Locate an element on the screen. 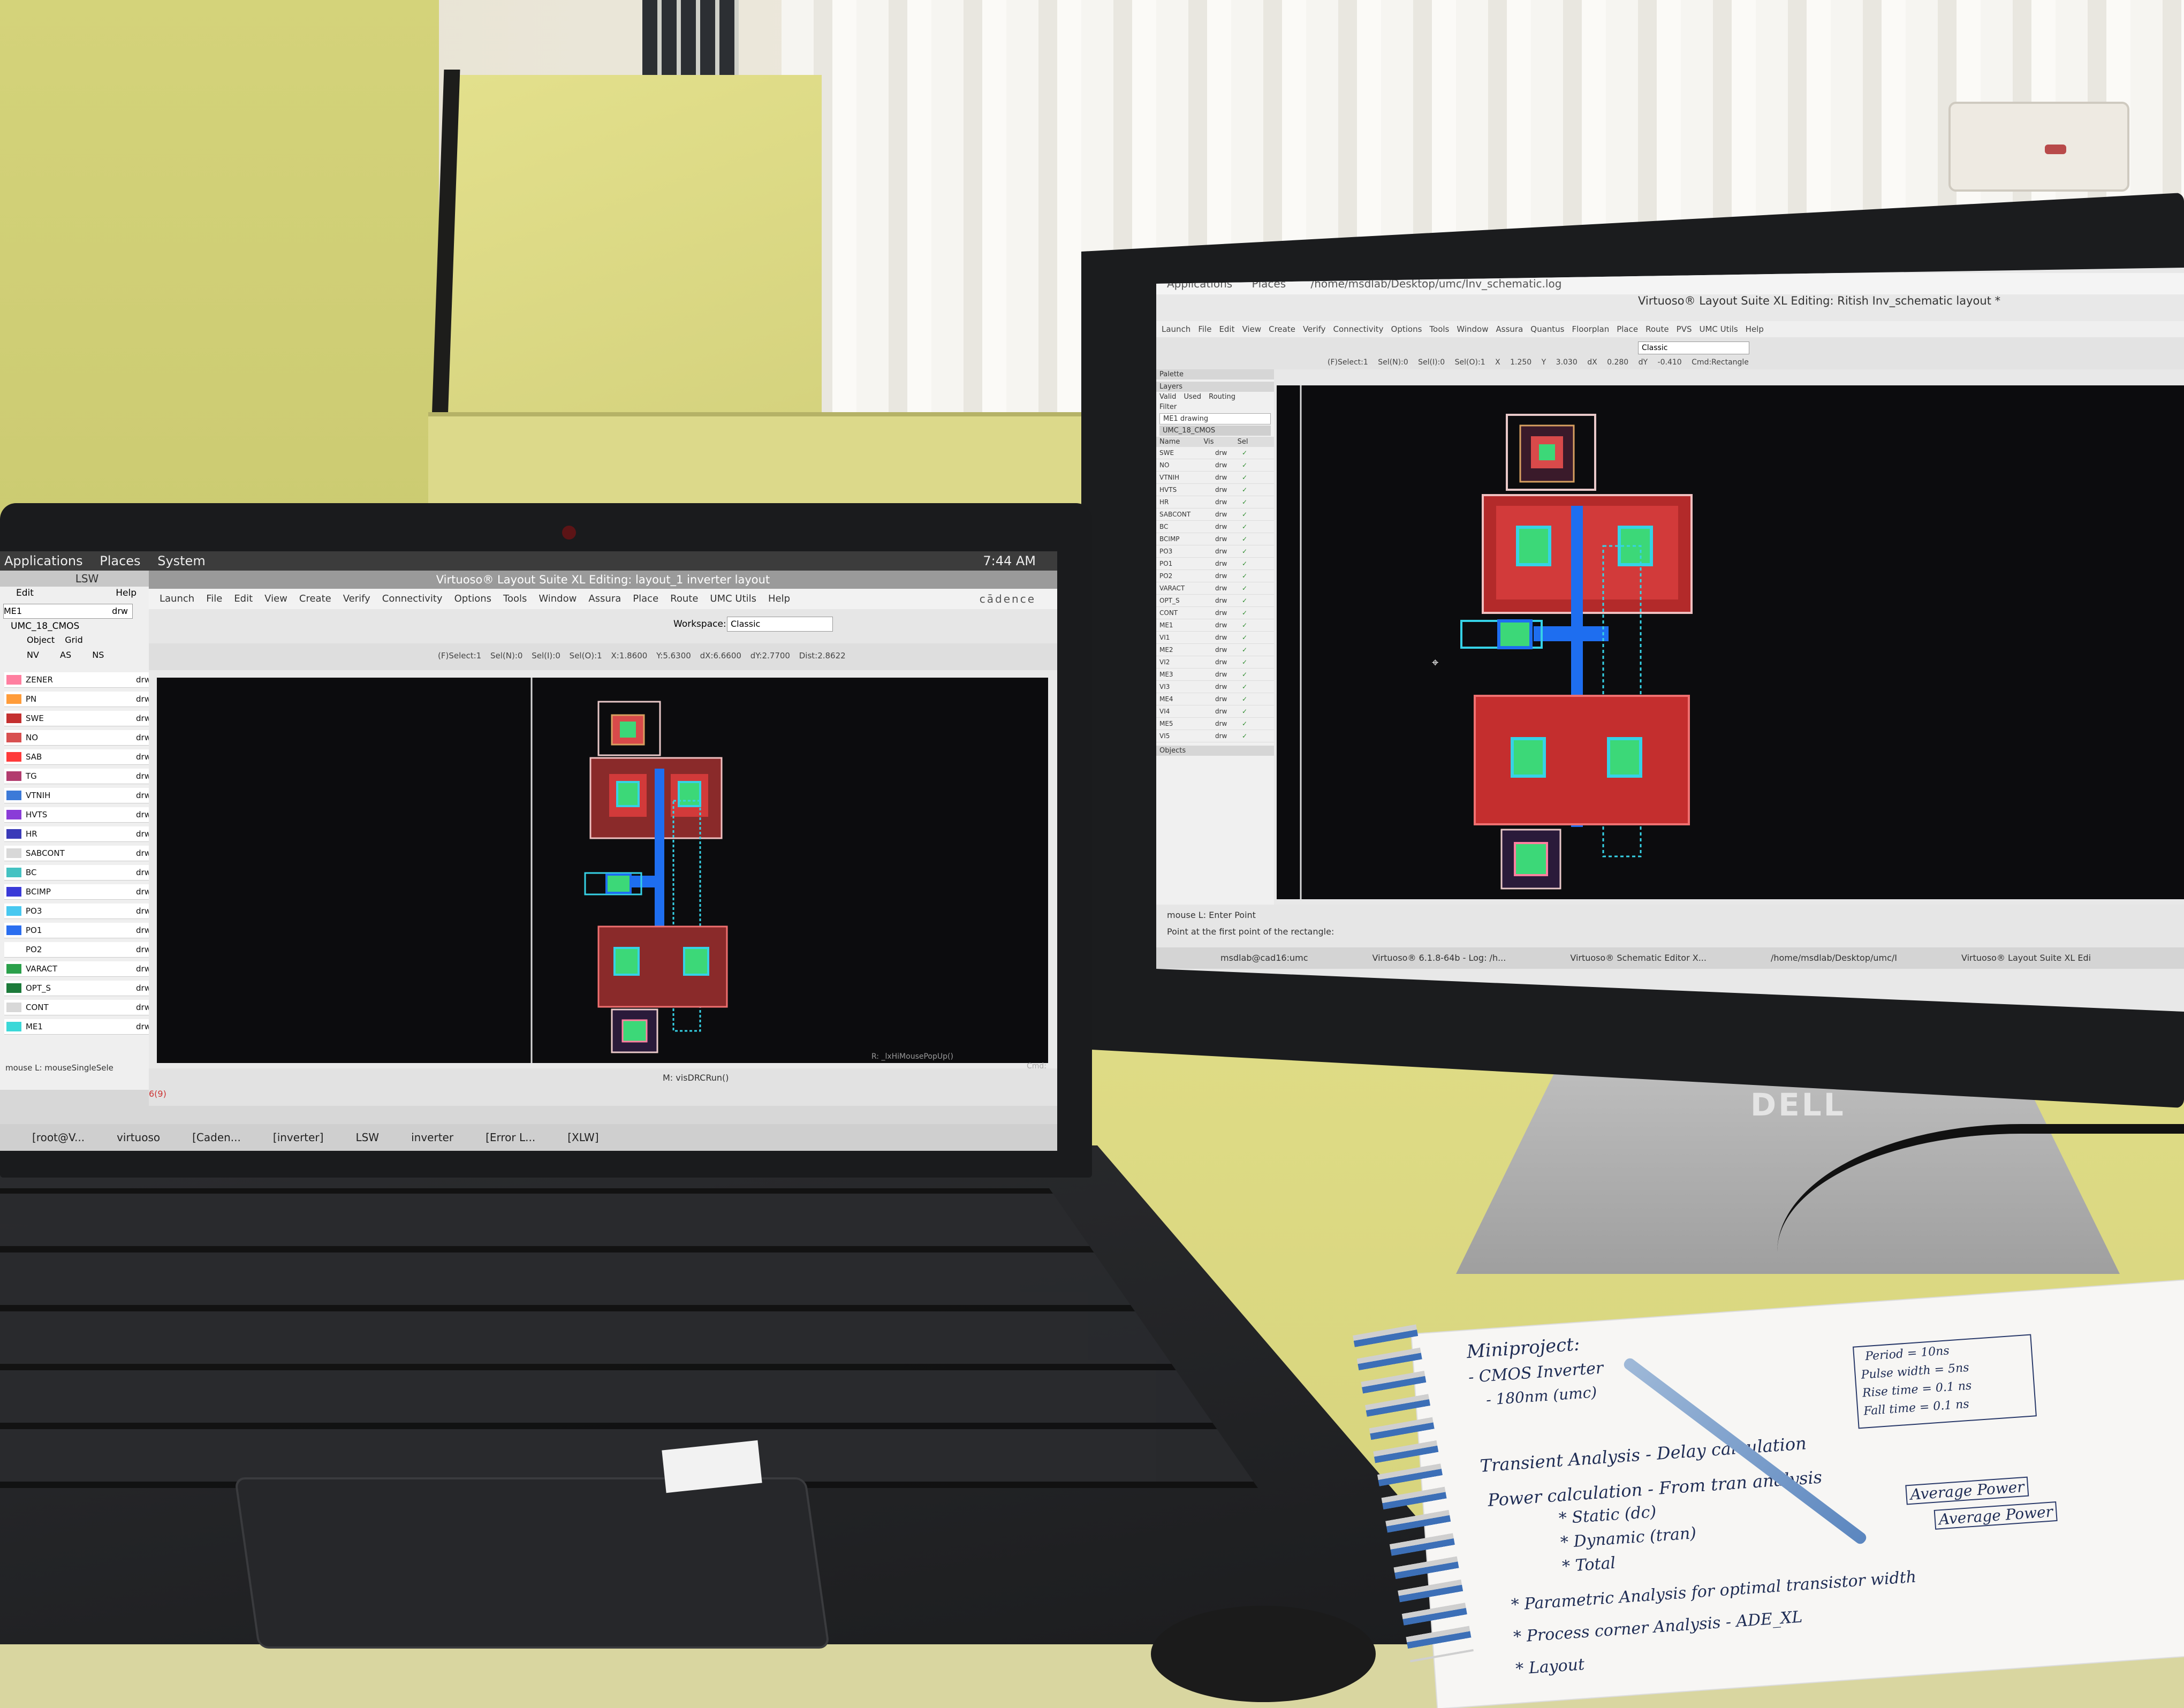 This screenshot has width=2184, height=1708. menu-item-options: Options is located at coordinates (472, 598).